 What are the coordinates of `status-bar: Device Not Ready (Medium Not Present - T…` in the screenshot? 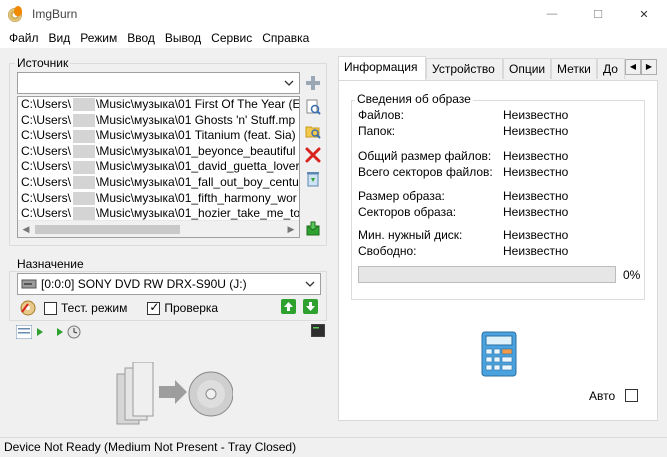 It's located at (333, 447).